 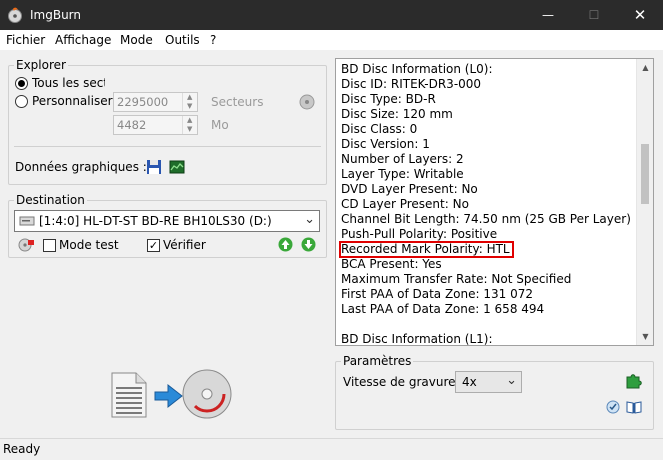 I want to click on menu-bar: Fichier Affichage Mode Outils ?, so click(x=331, y=40).